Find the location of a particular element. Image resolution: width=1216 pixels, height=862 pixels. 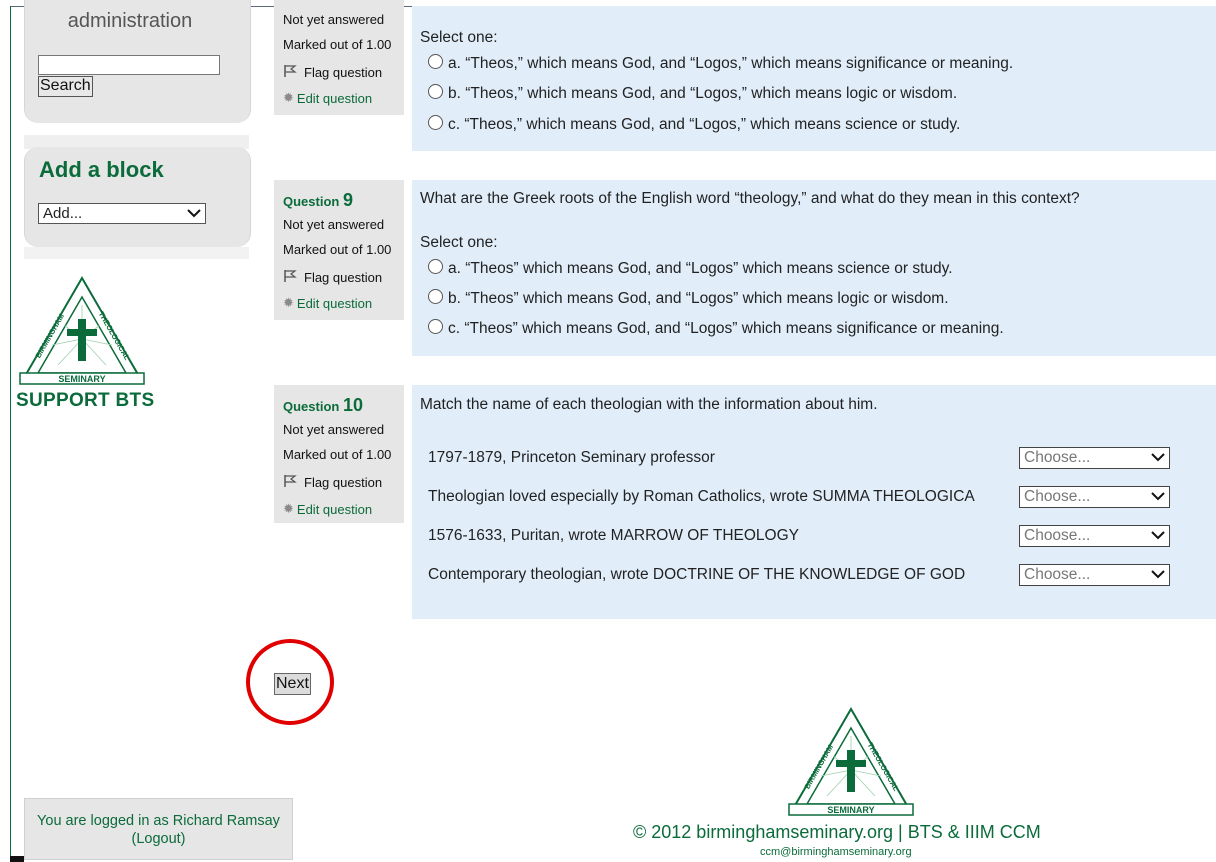

seminary-logo: SEMINARY BIRMINGHAM THEOLOGICAL is located at coordinates (82, 333).